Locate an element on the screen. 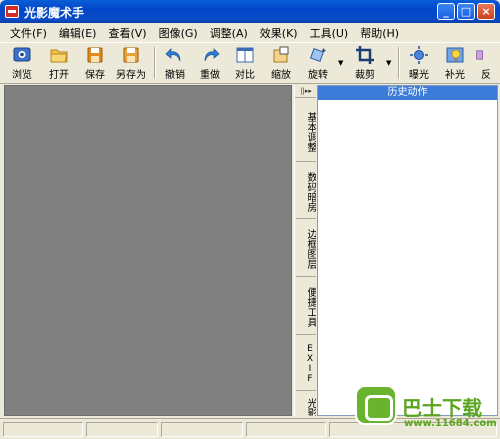 This screenshot has height=439, width=500. side-tab-strip: ||▸▸ 基本调整 数码暗房 边框图层 便捷工具 EXIF 光影 is located at coordinates (305, 250).